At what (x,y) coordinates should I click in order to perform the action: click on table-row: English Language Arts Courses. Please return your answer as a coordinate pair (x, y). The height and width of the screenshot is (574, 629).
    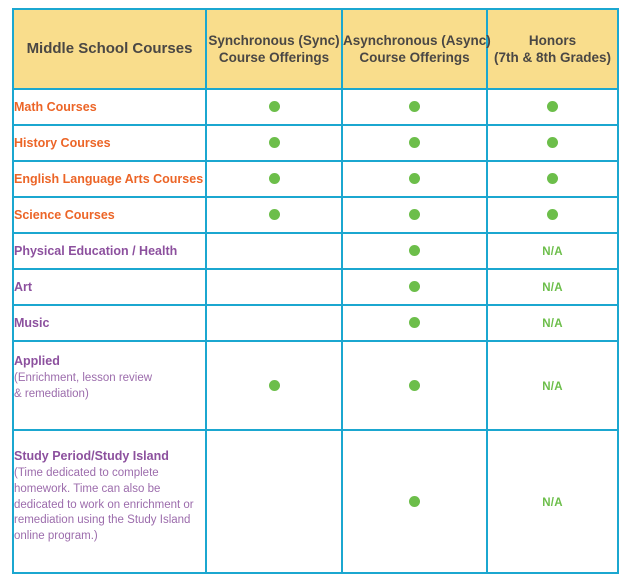
    Looking at the image, I should click on (315, 179).